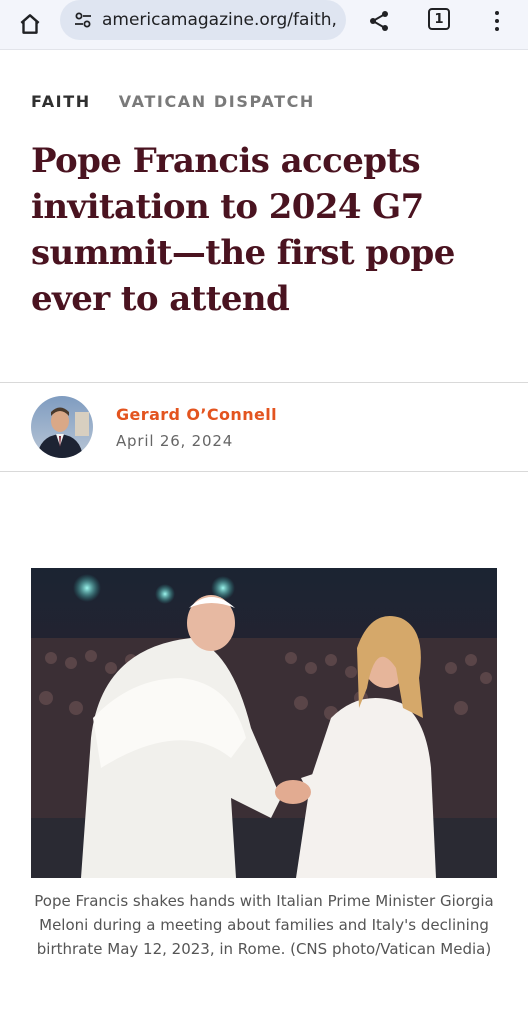 The image size is (528, 1024). I want to click on address-bar: americamagazine.org/faith,, so click(203, 20).